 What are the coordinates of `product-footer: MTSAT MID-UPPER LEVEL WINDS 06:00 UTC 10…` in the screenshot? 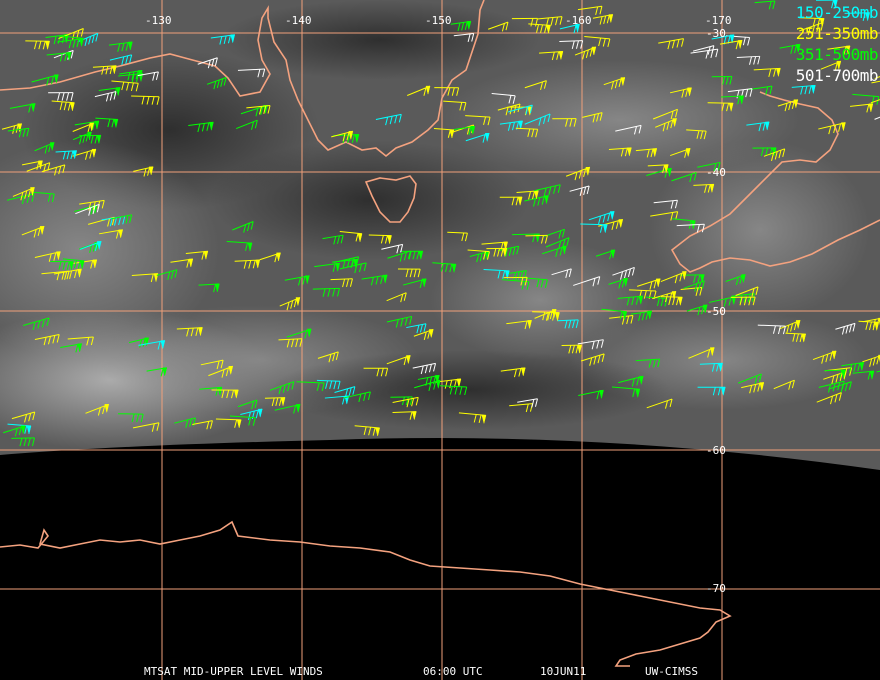 It's located at (440, 672).